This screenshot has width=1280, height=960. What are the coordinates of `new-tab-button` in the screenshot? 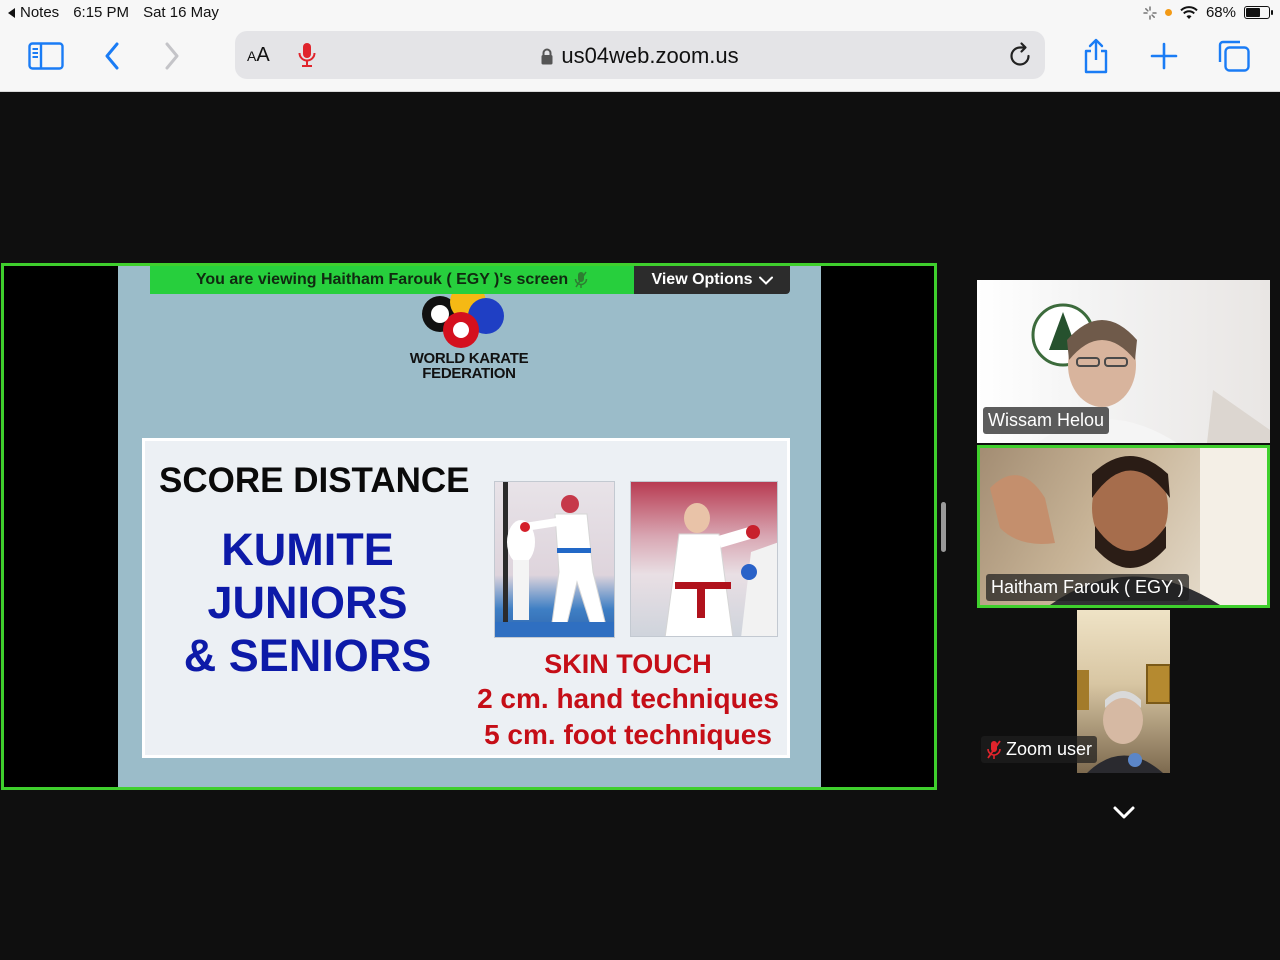 It's located at (1164, 56).